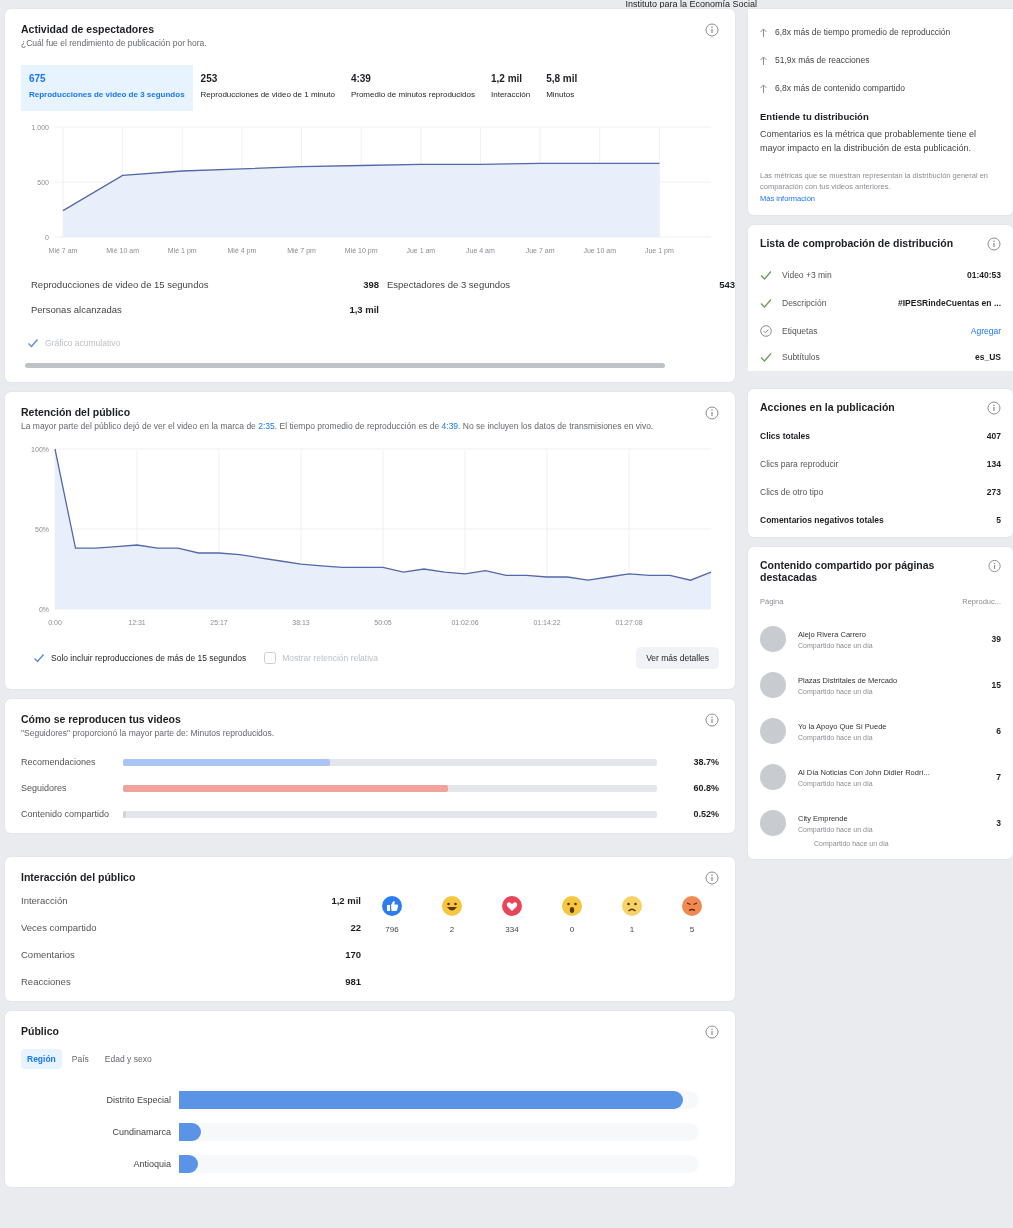 This screenshot has height=1228, width=1013. What do you see at coordinates (138, 1100) in the screenshot?
I see `region-label: Distrito Especial` at bounding box center [138, 1100].